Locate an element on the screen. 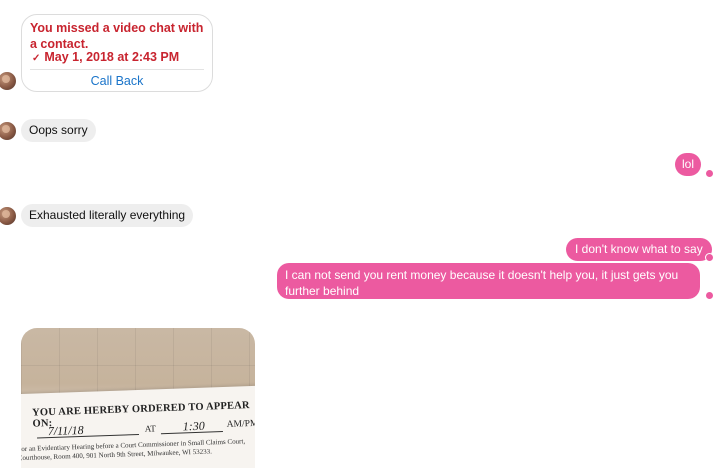 The height and width of the screenshot is (468, 720). call-back-button: Call Back is located at coordinates (117, 81).